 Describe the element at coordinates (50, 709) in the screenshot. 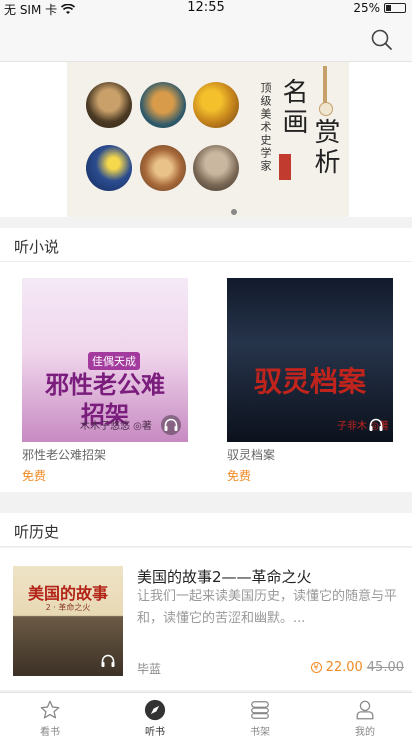

I see `star-icon` at that location.